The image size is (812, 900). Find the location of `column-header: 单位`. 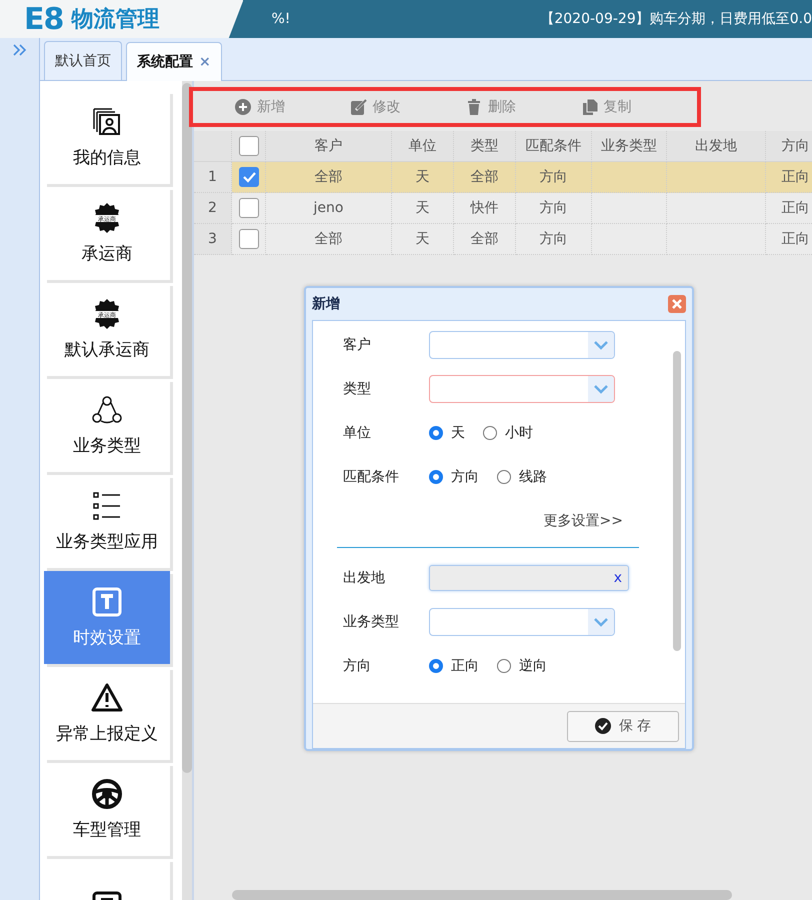

column-header: 单位 is located at coordinates (423, 146).